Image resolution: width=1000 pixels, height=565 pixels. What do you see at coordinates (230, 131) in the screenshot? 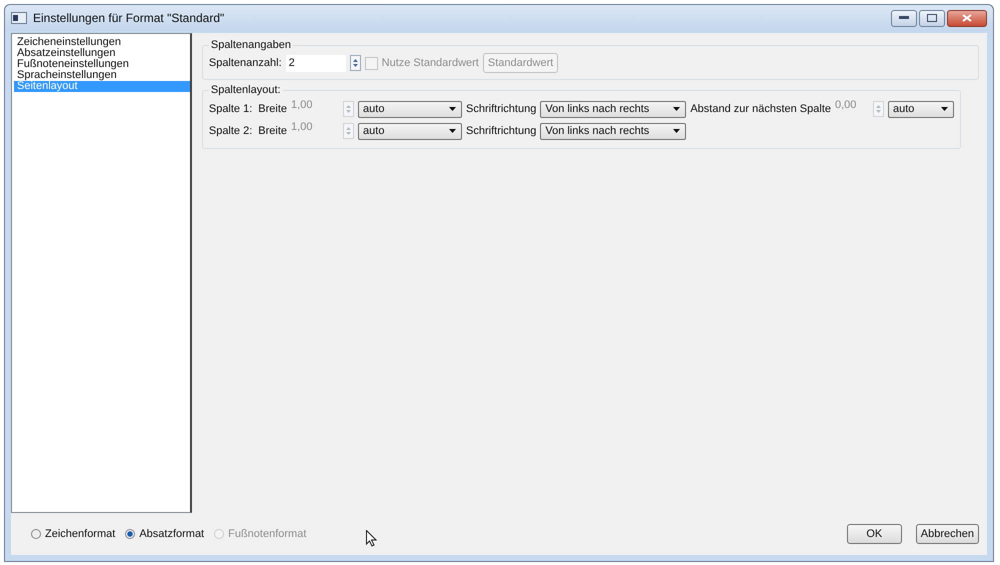
I see `column-label: Spalte 2:` at bounding box center [230, 131].